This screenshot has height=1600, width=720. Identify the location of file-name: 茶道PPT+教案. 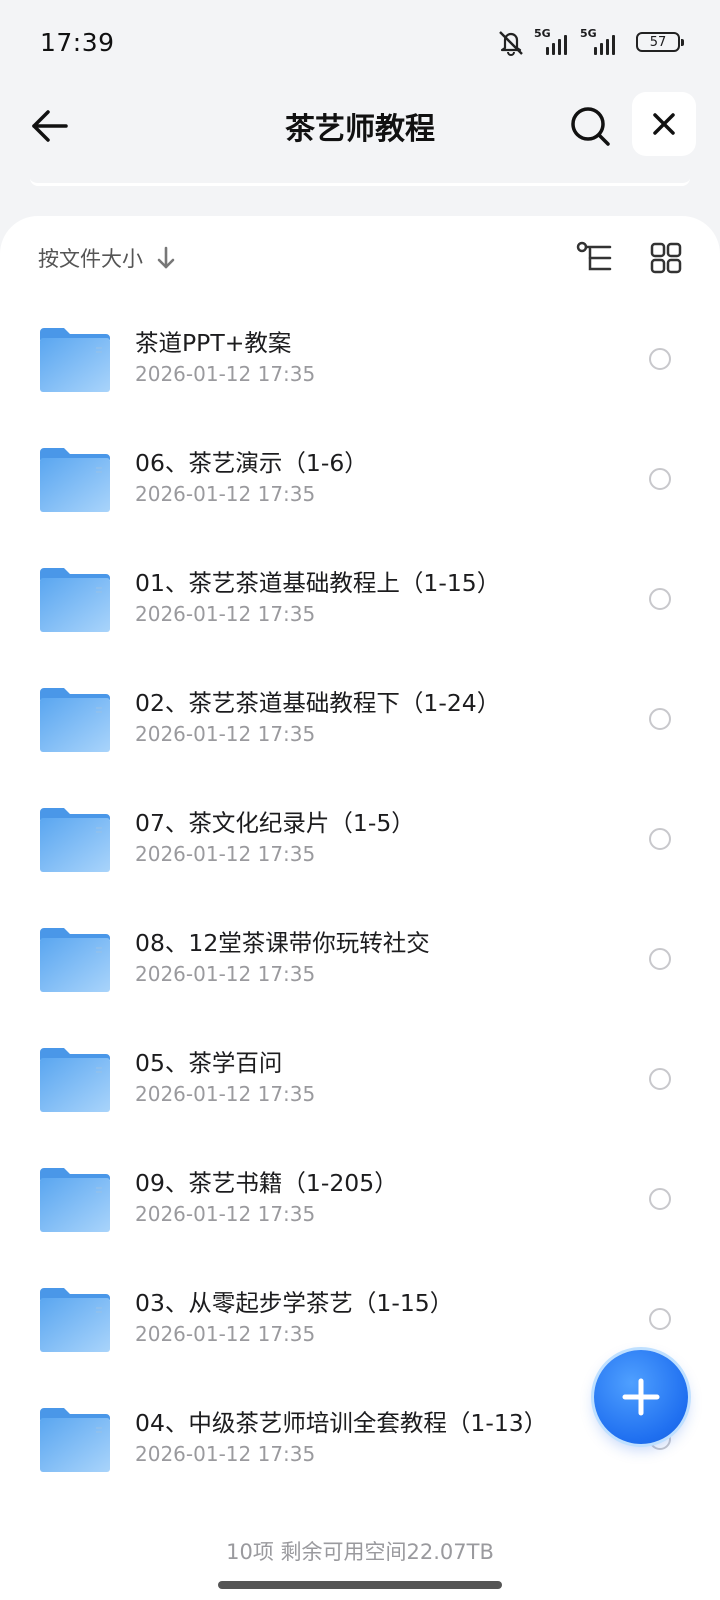
(213, 343).